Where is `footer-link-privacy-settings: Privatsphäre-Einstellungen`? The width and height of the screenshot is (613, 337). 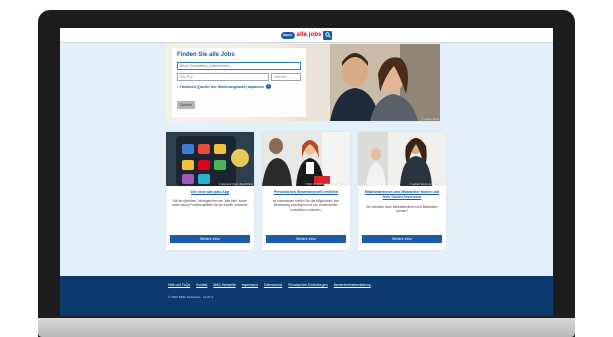
footer-link-privacy-settings: Privatsphäre-Einstellungen is located at coordinates (307, 285).